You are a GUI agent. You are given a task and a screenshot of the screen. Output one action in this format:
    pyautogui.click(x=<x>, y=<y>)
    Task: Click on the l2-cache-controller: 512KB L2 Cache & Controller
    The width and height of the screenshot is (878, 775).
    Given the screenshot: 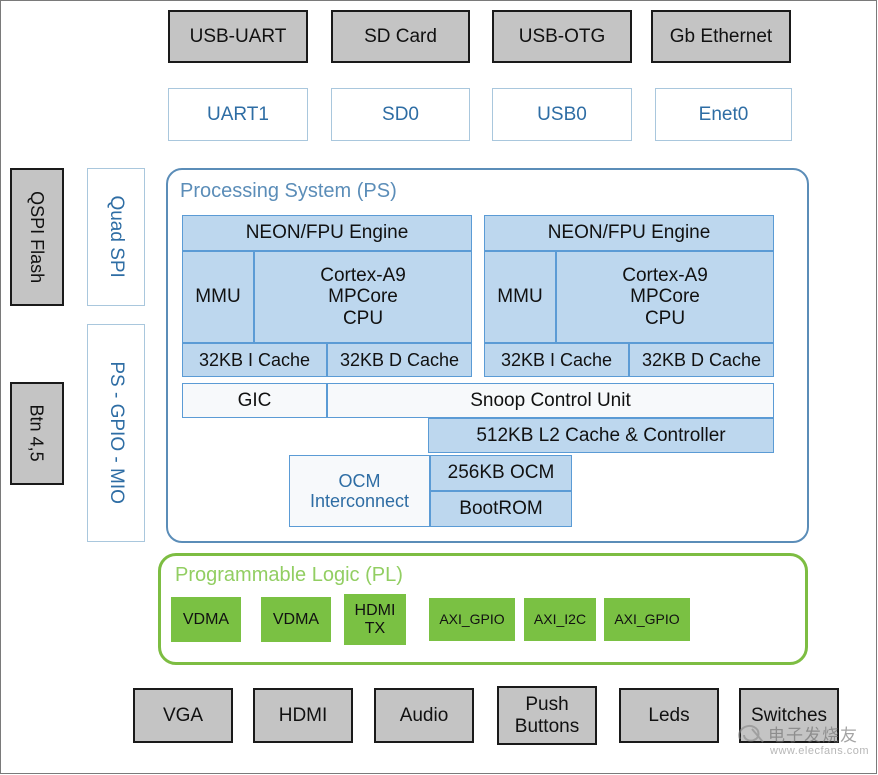 What is the action you would take?
    pyautogui.click(x=601, y=435)
    